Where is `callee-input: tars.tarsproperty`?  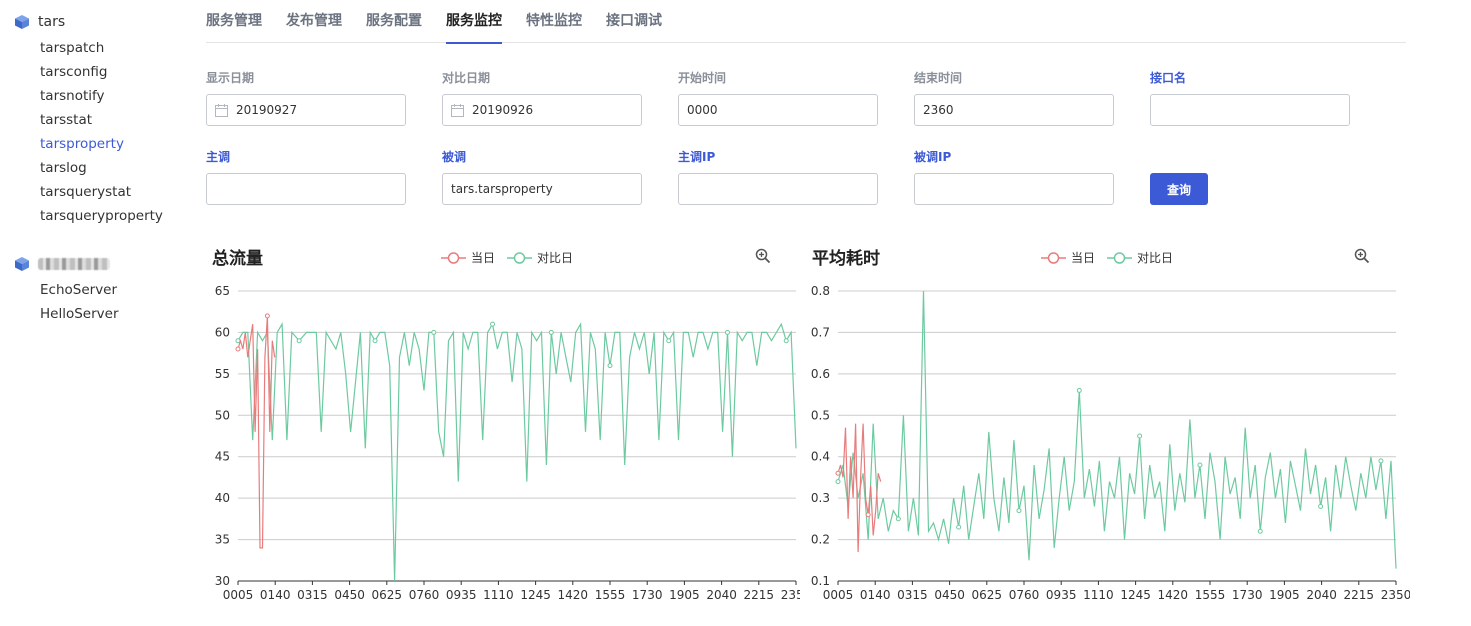 callee-input: tars.tarsproperty is located at coordinates (542, 189).